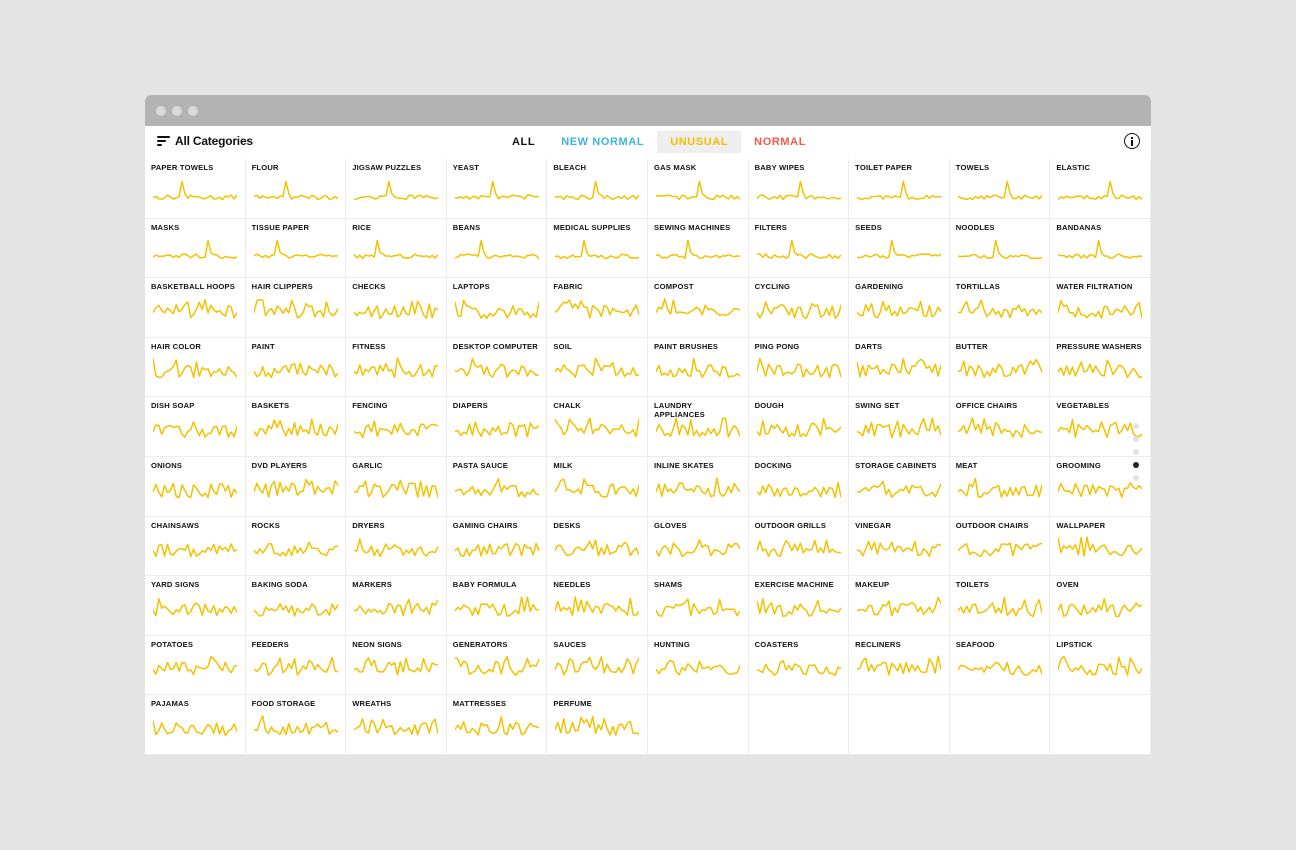 Image resolution: width=1296 pixels, height=850 pixels. I want to click on category-cell-toilets: TOILETS, so click(1000, 606).